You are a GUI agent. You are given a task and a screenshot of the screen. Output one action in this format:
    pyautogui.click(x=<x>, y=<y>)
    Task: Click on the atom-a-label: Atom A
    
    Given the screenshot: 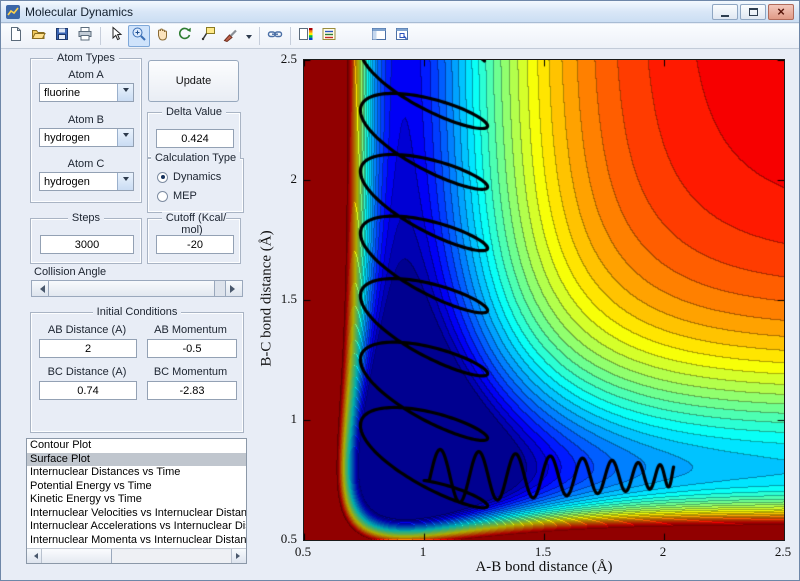 What is the action you would take?
    pyautogui.click(x=86, y=75)
    